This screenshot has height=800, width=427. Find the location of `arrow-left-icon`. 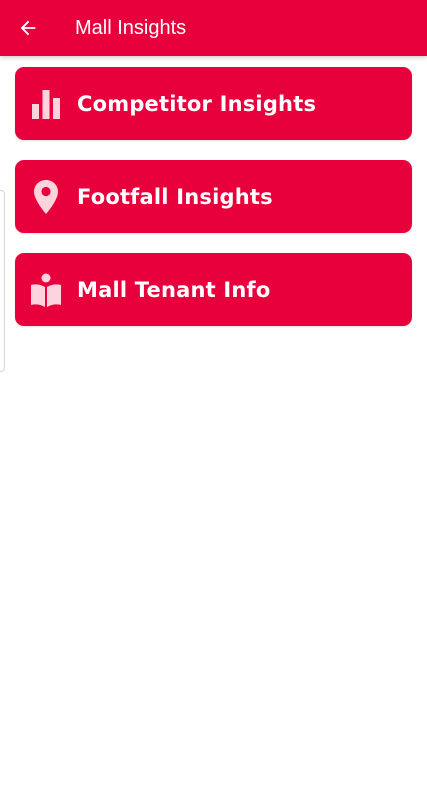

arrow-left-icon is located at coordinates (28, 28).